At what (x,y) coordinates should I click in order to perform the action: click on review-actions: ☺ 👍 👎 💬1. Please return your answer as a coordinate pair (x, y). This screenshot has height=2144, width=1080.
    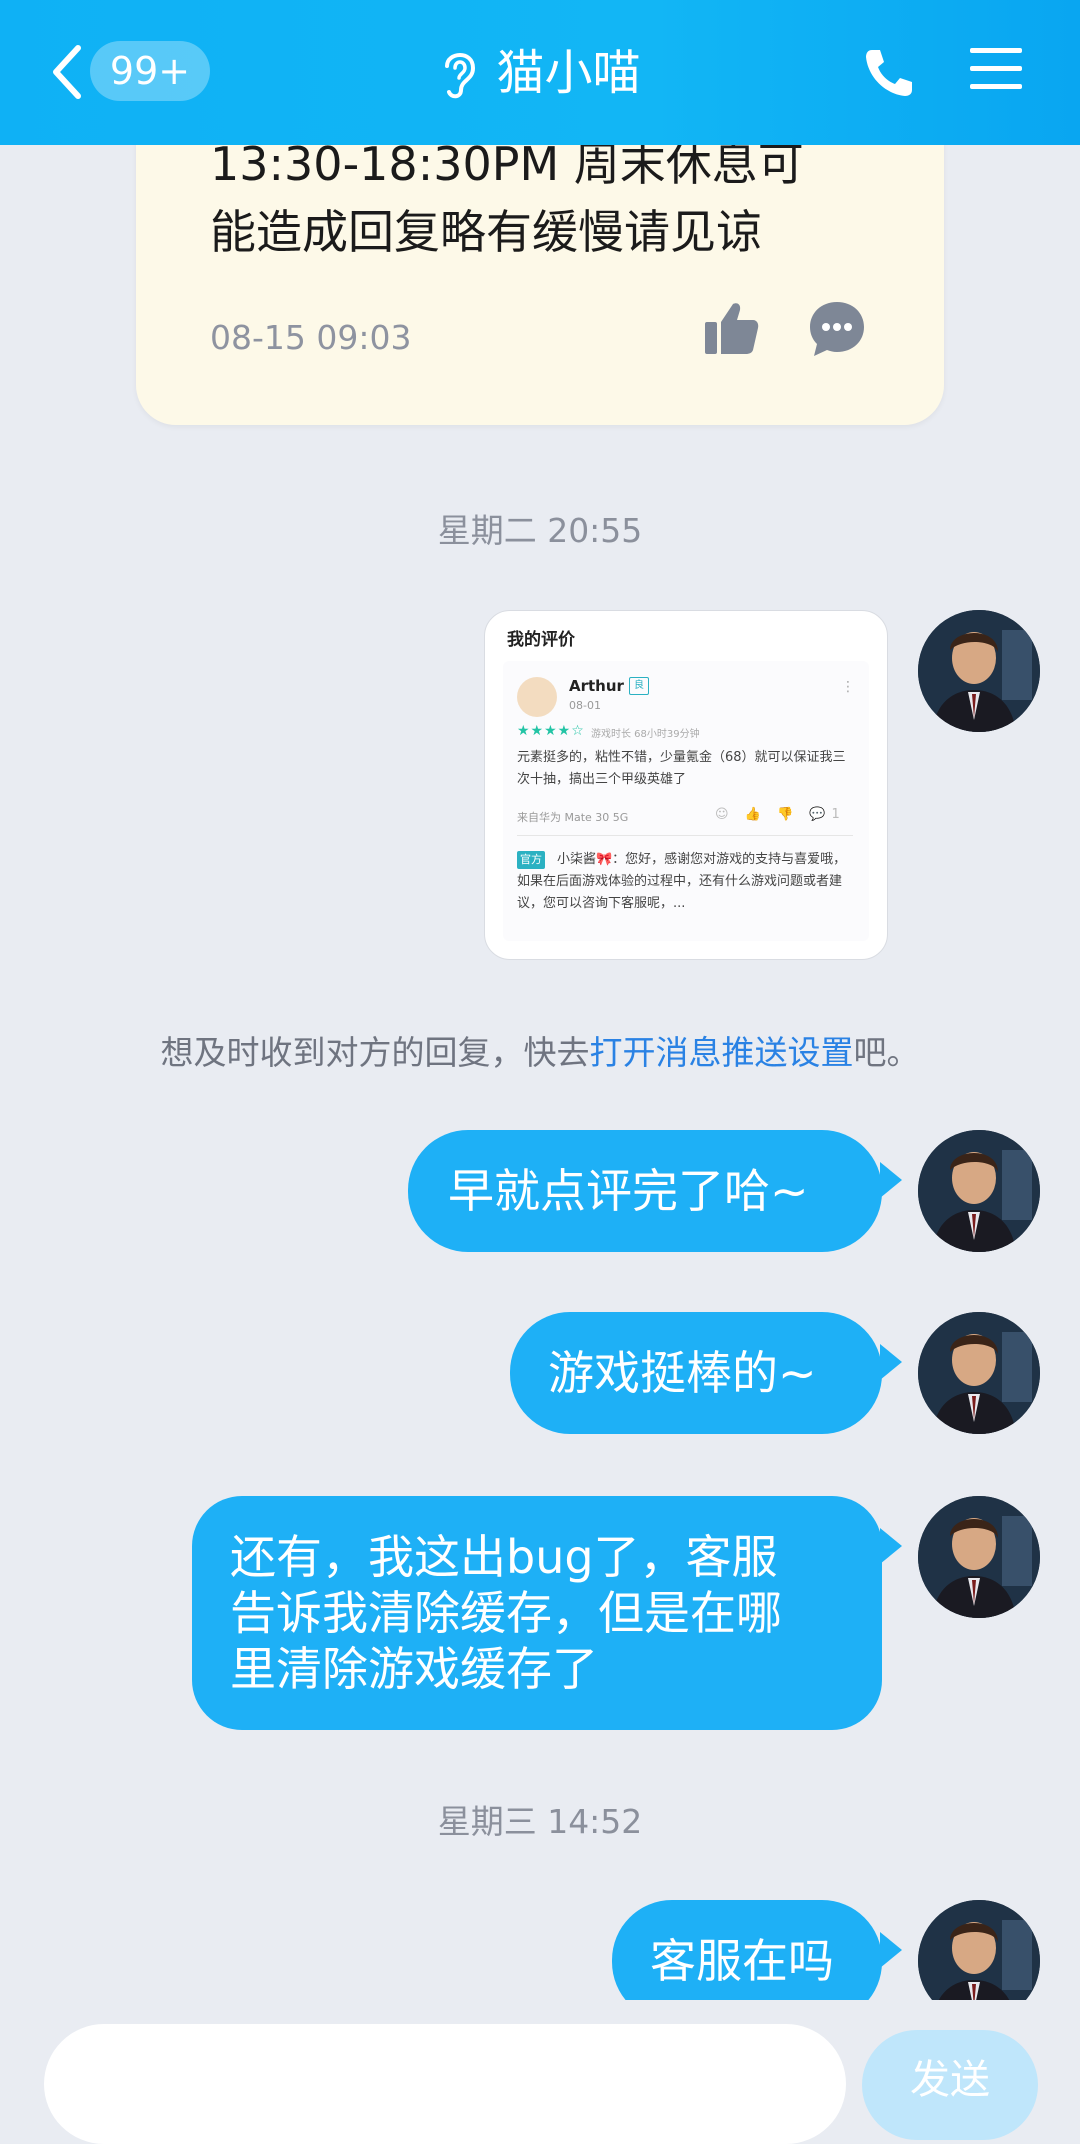
    Looking at the image, I should click on (780, 814).